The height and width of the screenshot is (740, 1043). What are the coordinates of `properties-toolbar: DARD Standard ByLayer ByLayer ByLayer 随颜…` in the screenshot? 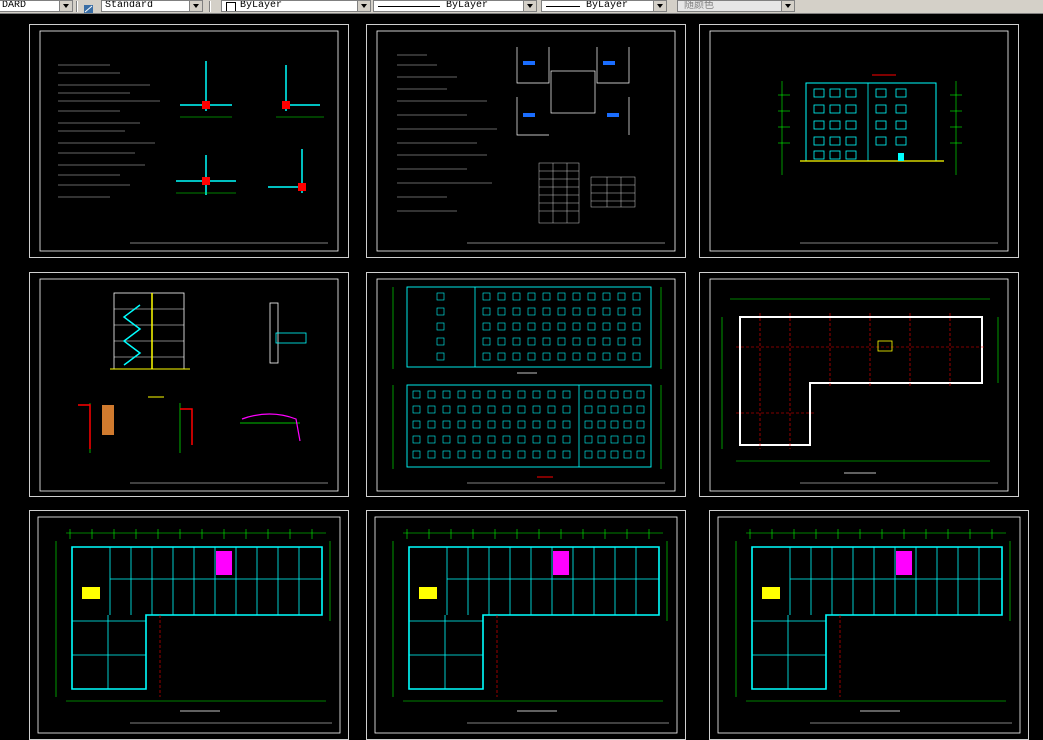 It's located at (521, 7).